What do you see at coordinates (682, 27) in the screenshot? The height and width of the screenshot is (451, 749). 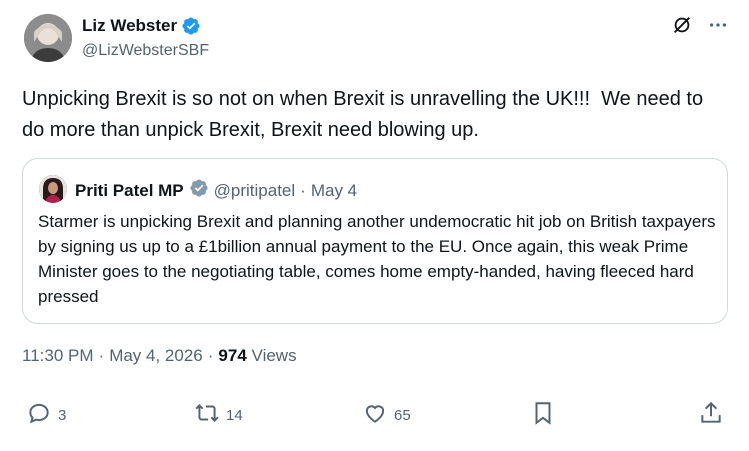 I see `grok-icon` at bounding box center [682, 27].